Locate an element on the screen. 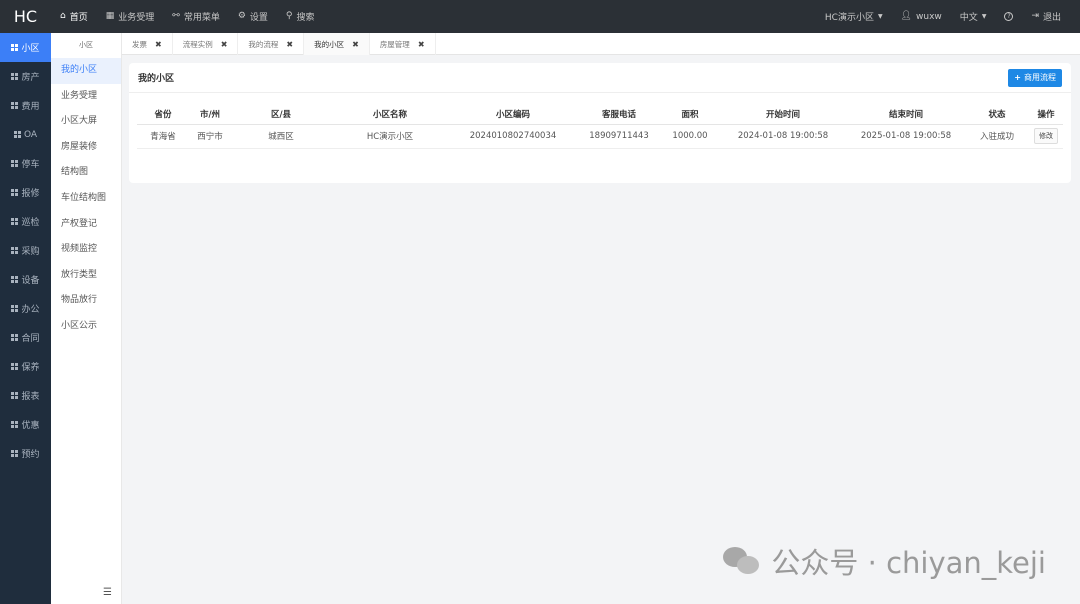 This screenshot has height=604, width=1080. module-discount: 优惠 is located at coordinates (25, 424).